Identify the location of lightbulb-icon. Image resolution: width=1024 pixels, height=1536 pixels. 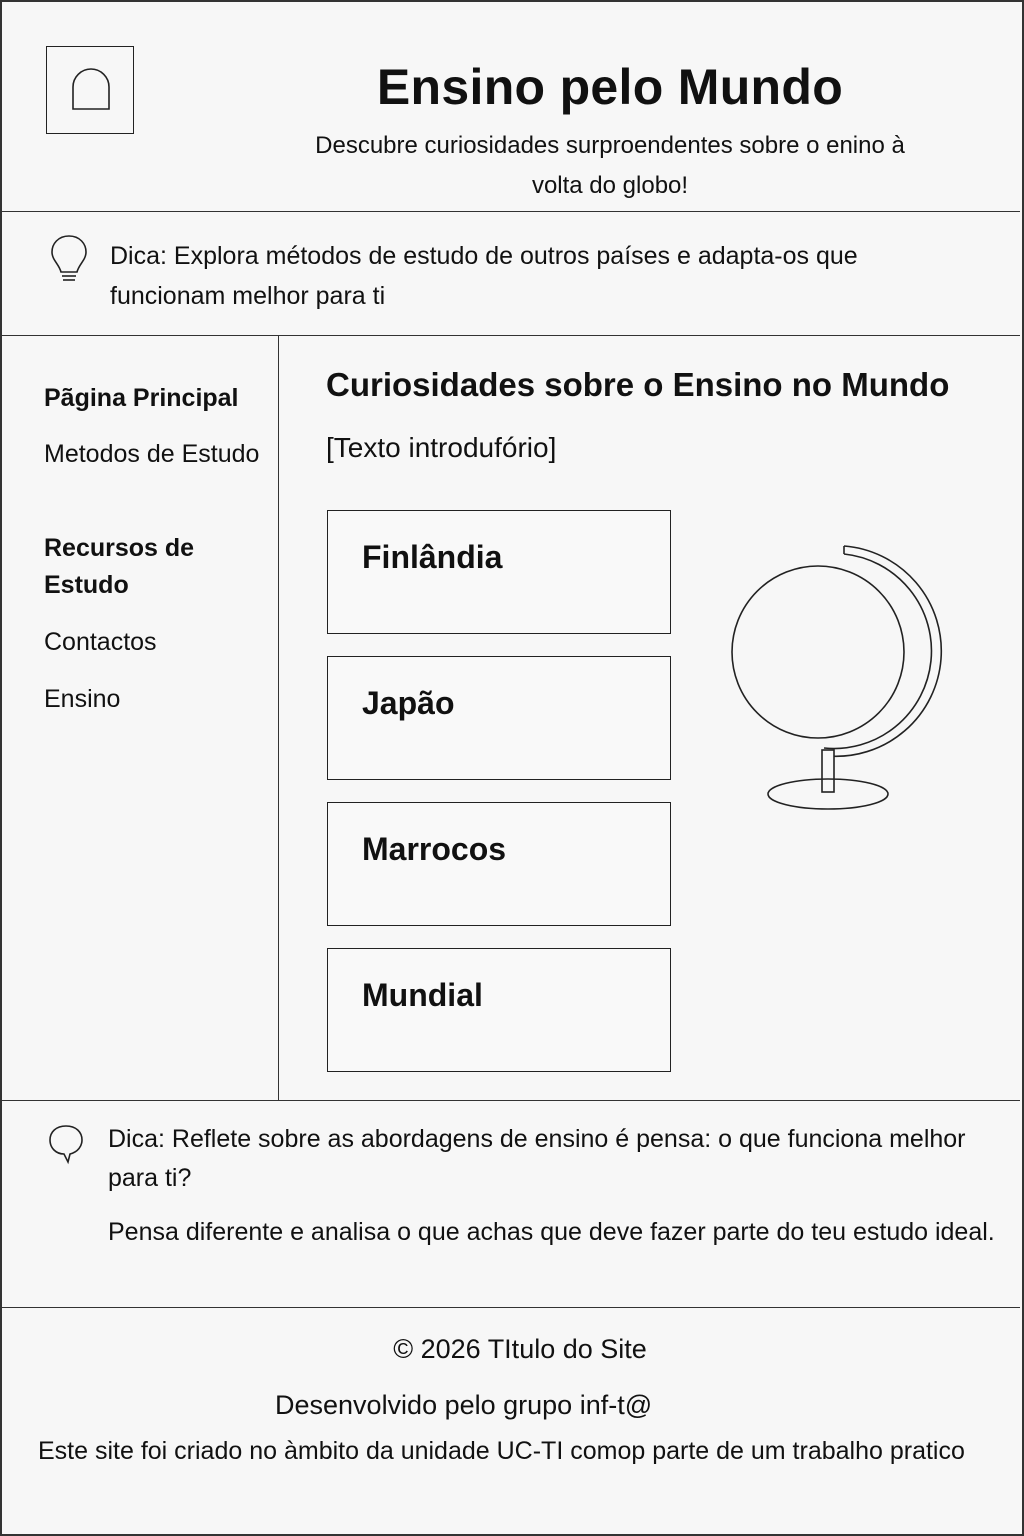
(69, 258).